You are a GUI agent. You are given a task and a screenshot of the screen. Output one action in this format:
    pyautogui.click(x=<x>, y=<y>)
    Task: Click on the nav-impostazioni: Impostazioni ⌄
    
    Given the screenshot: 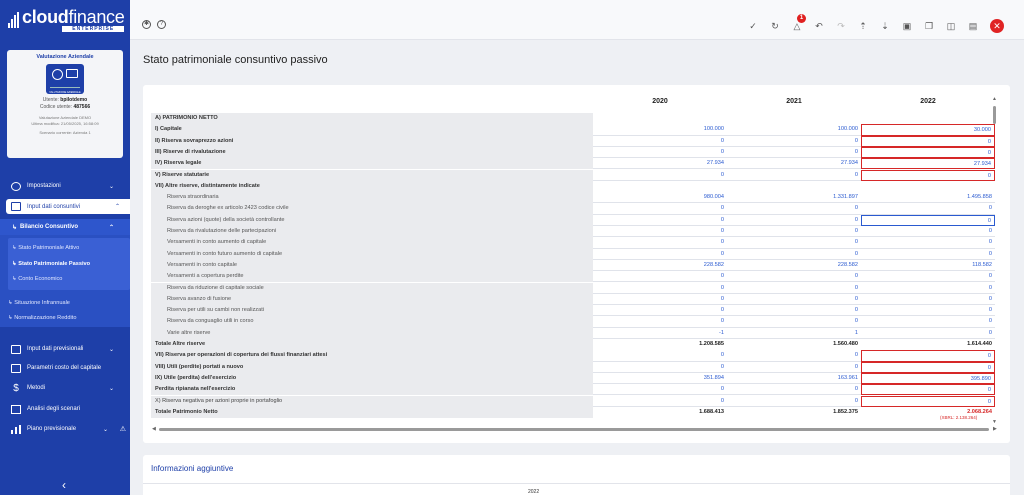 What is the action you would take?
    pyautogui.click(x=65, y=186)
    